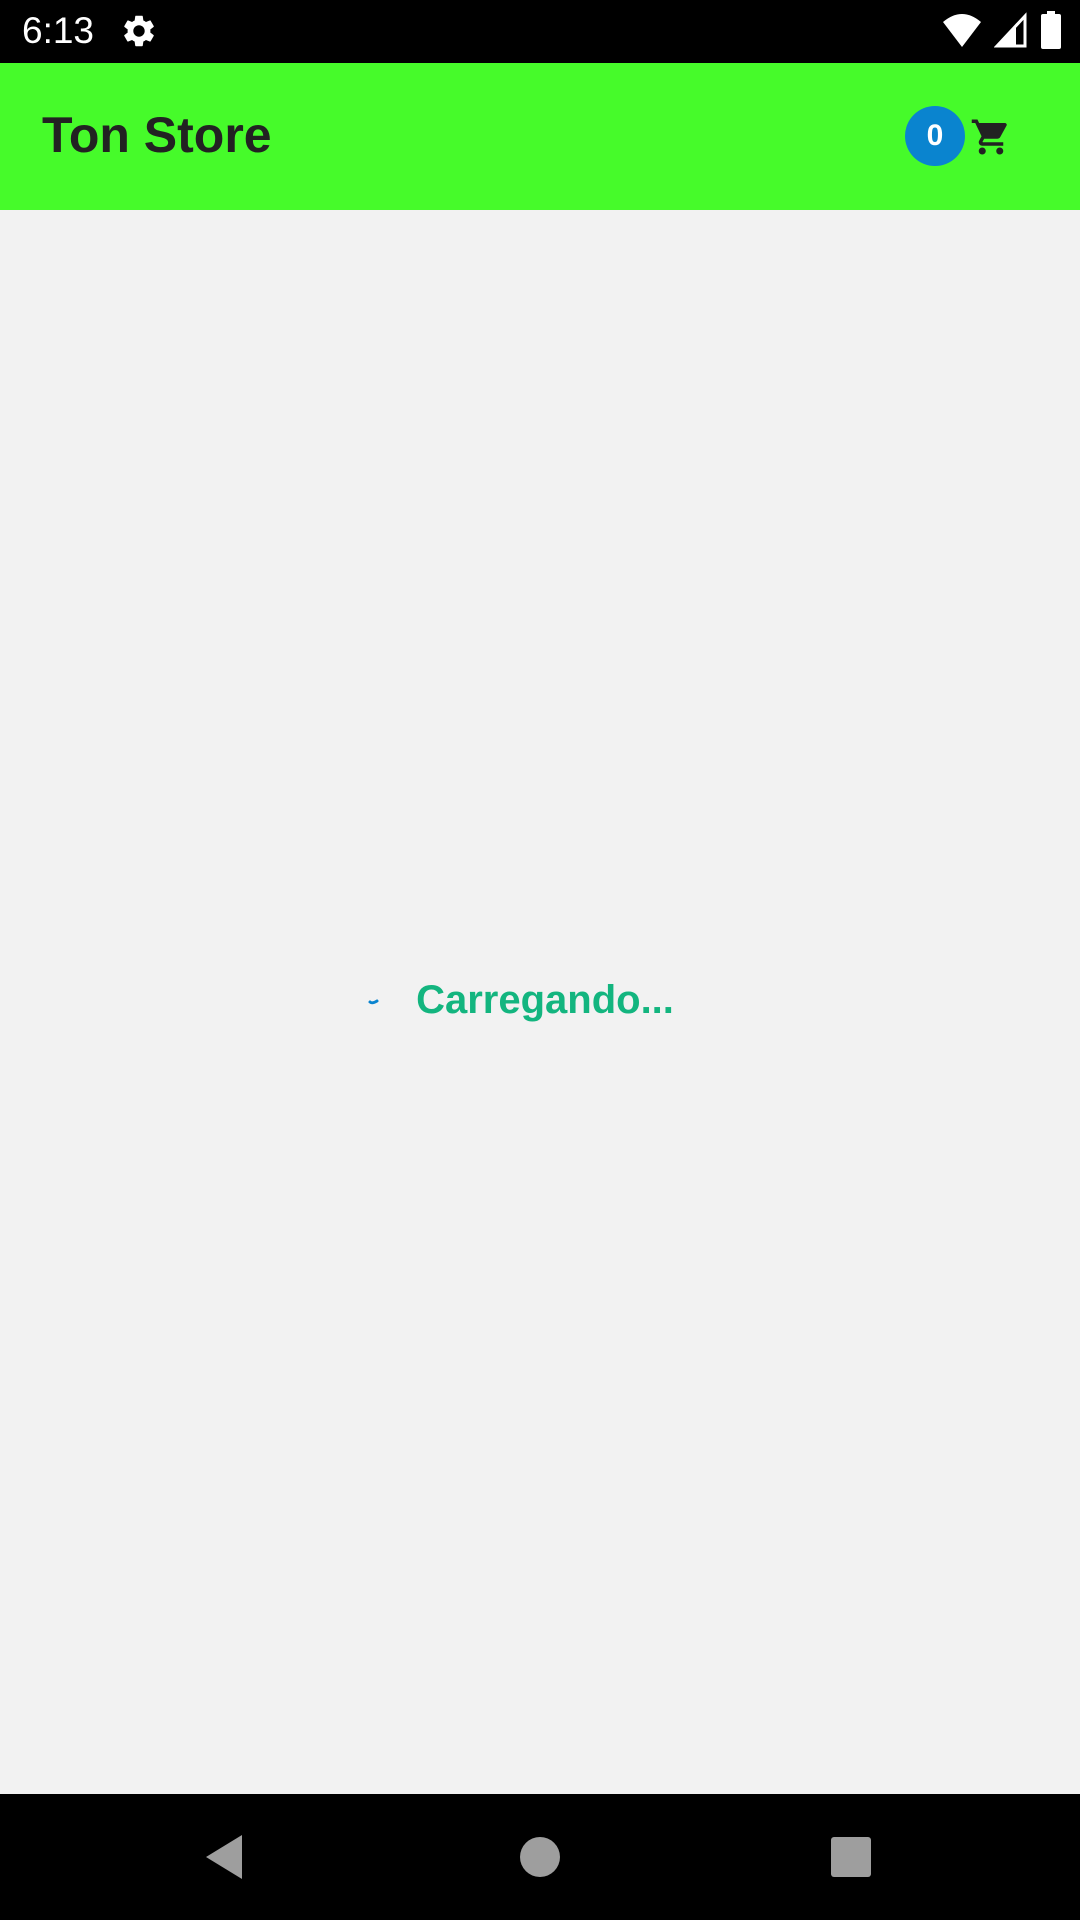 This screenshot has width=1080, height=1920. What do you see at coordinates (1010, 32) in the screenshot?
I see `cell-signal-icon` at bounding box center [1010, 32].